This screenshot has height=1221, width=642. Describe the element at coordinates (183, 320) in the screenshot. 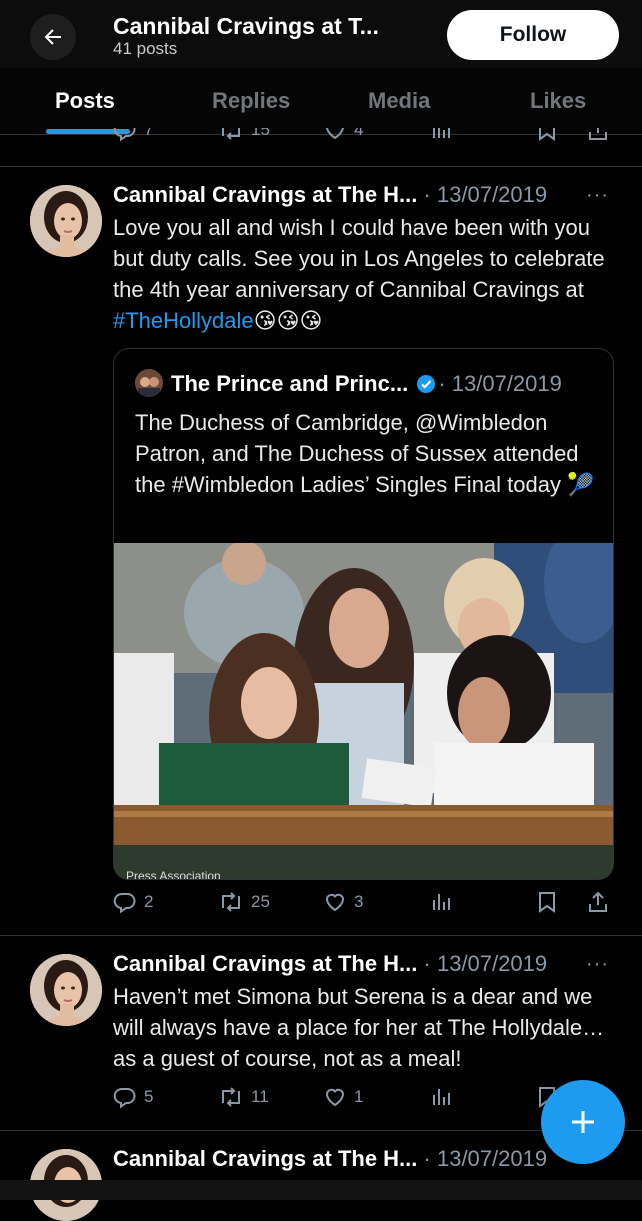

I see `hashtag-link: #TheHollydale` at that location.